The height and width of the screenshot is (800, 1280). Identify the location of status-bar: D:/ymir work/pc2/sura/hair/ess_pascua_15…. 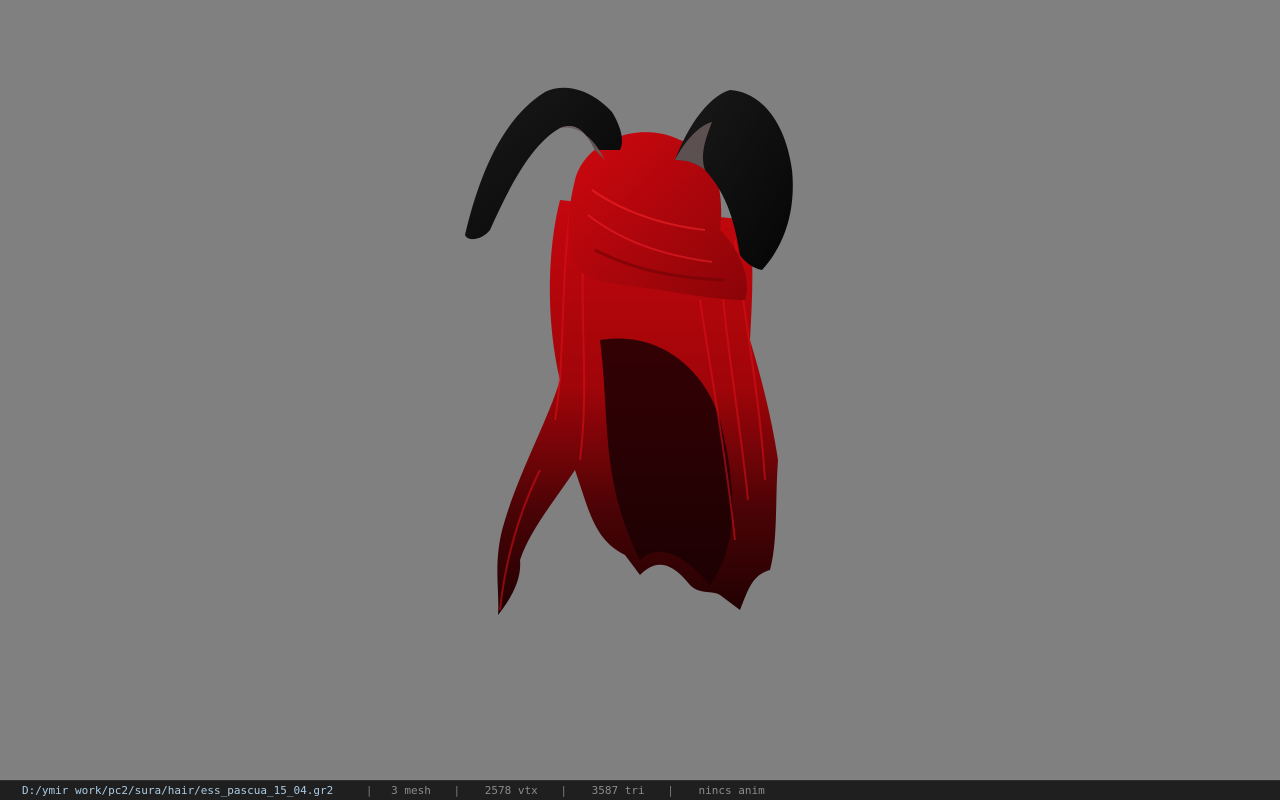
(640, 790).